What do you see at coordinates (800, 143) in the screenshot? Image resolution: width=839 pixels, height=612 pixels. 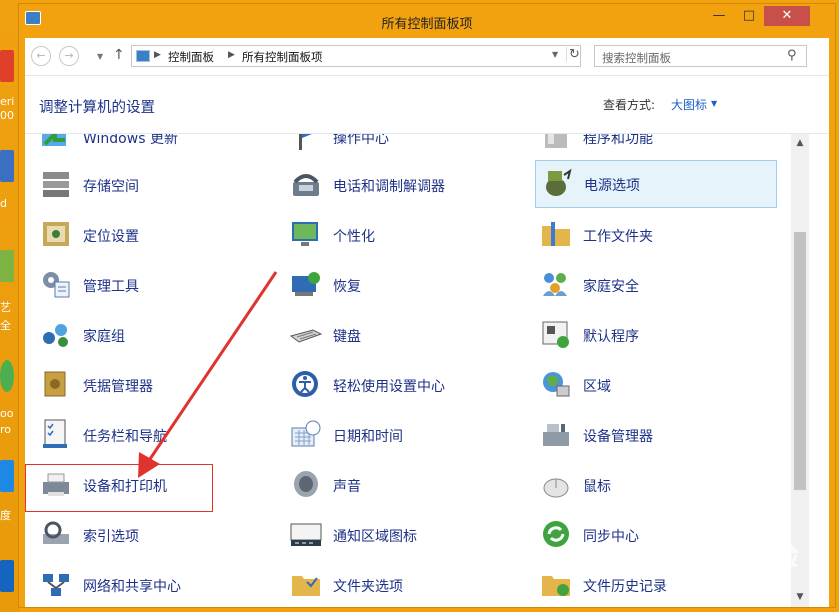 I see `scroll-up-icon: ▲` at bounding box center [800, 143].